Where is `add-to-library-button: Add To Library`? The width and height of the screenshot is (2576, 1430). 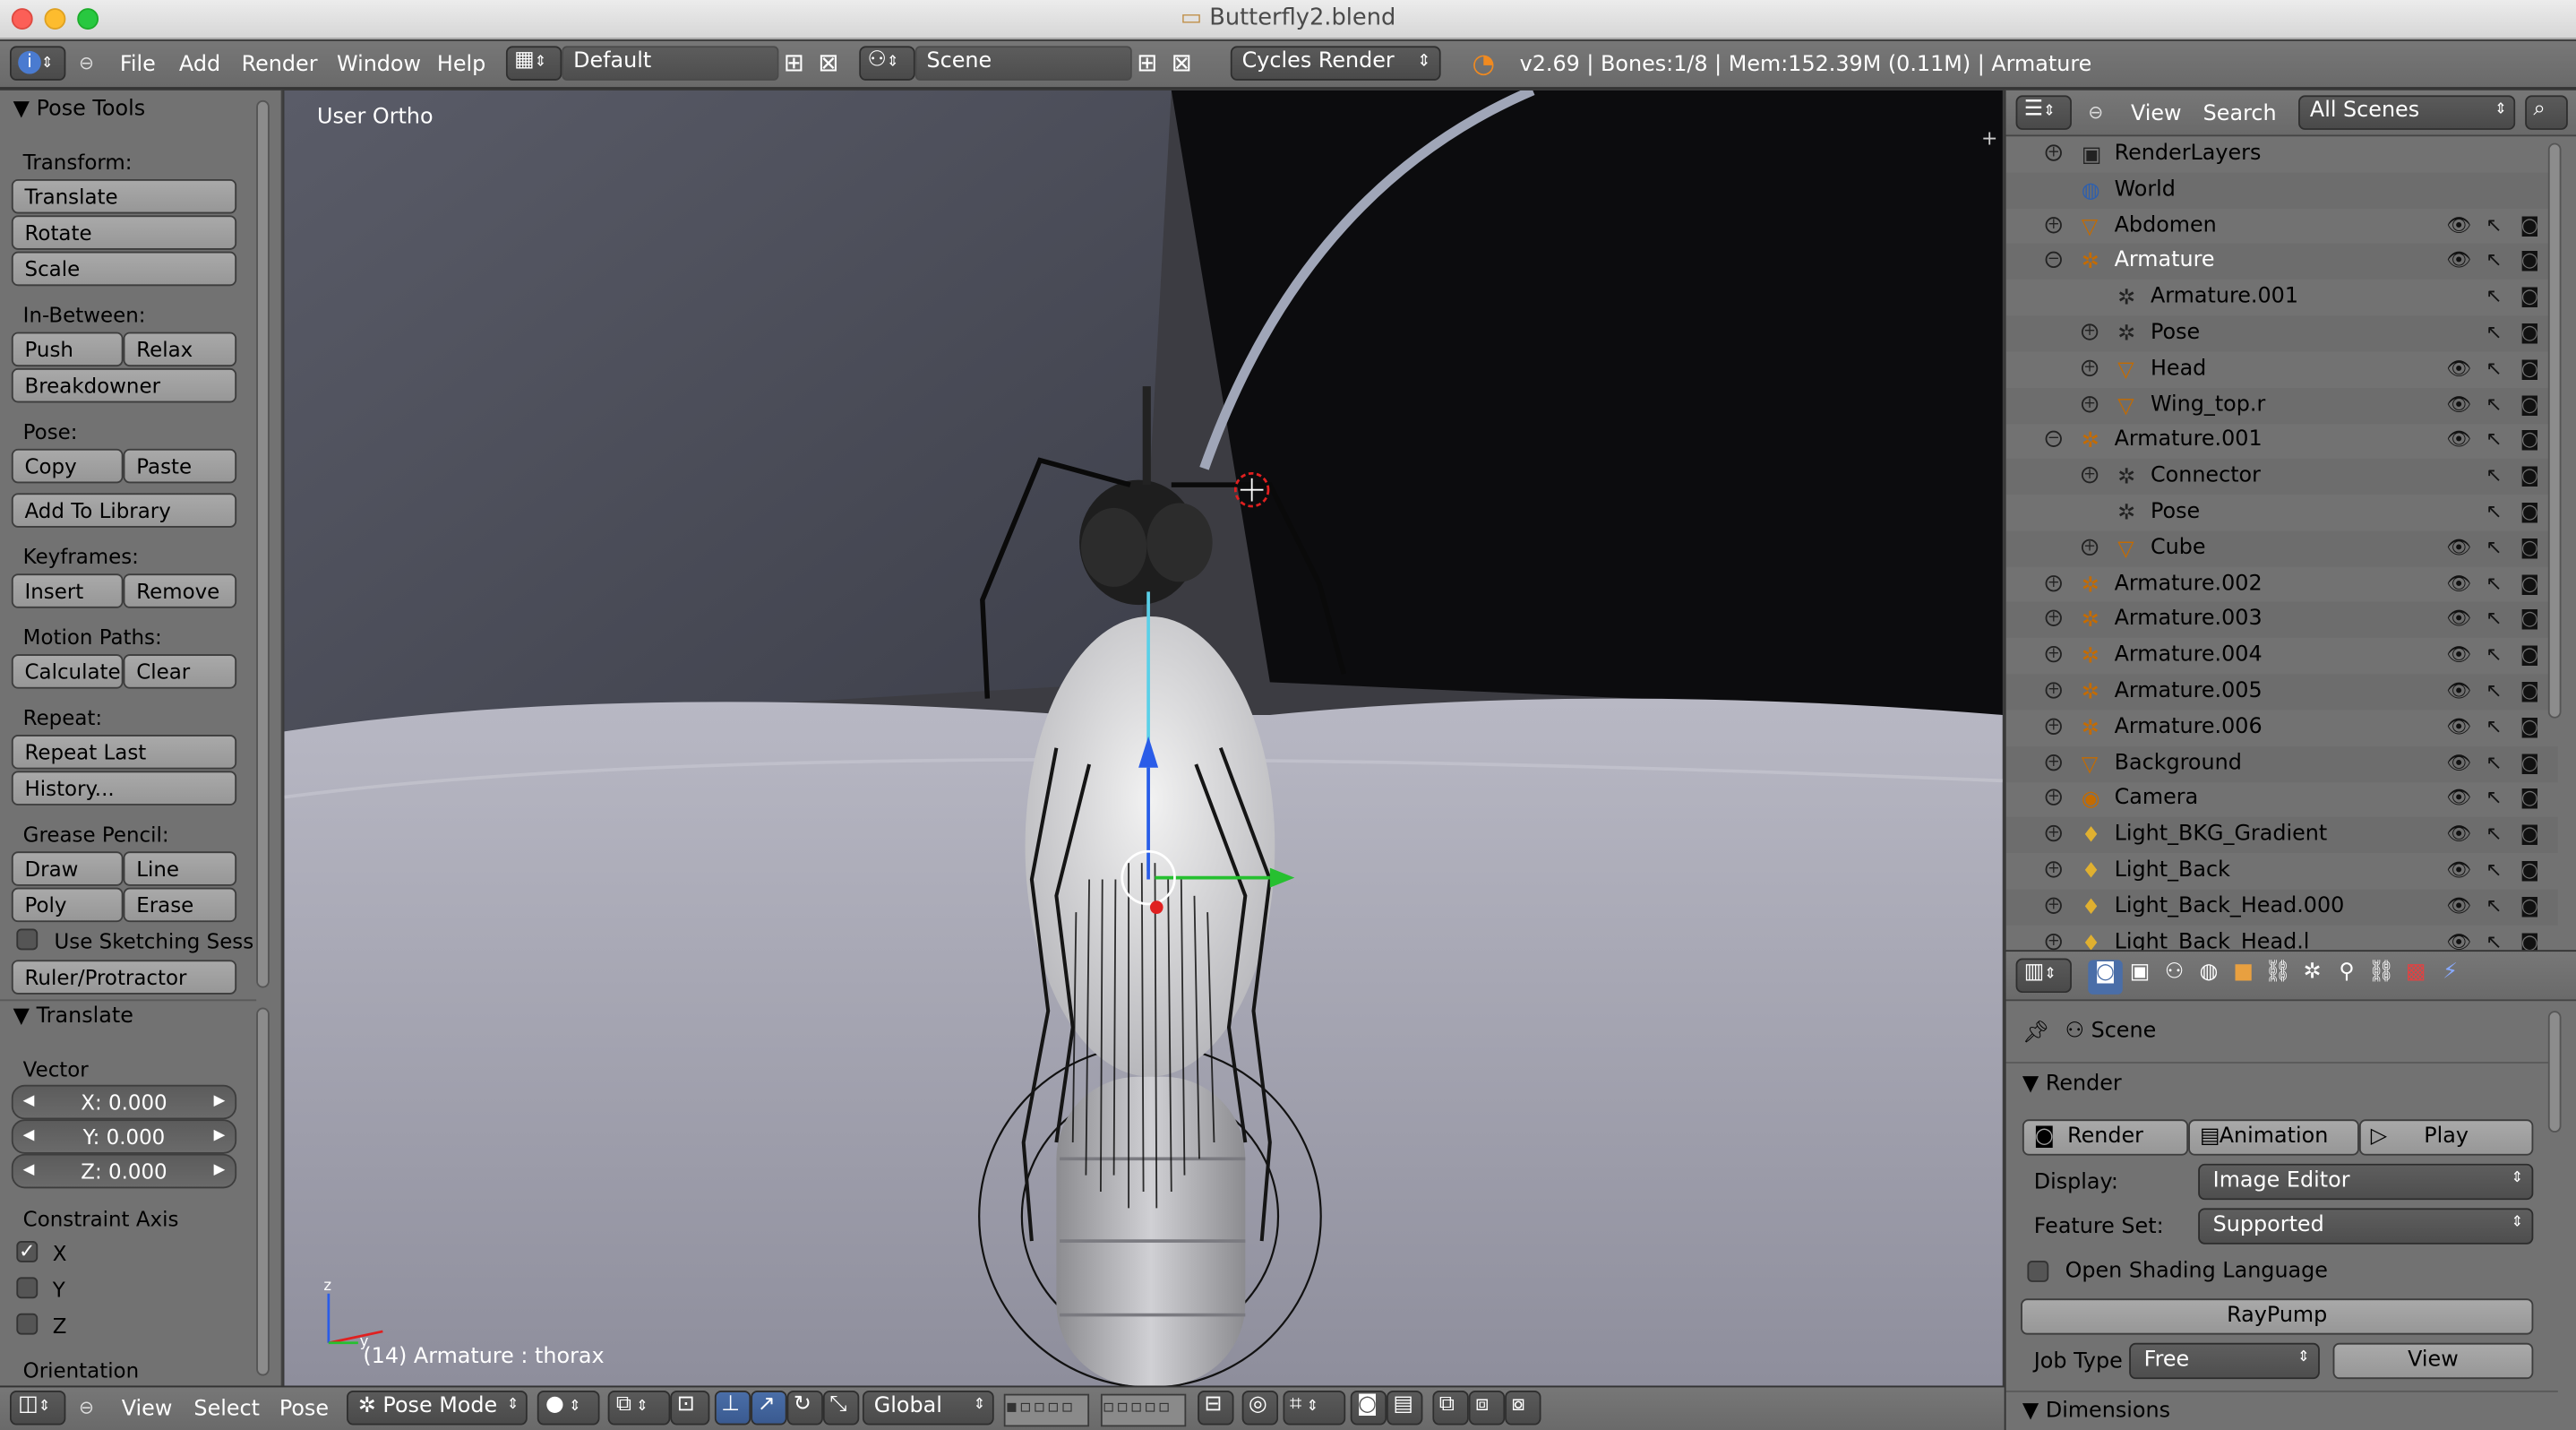 add-to-library-button: Add To Library is located at coordinates (124, 510).